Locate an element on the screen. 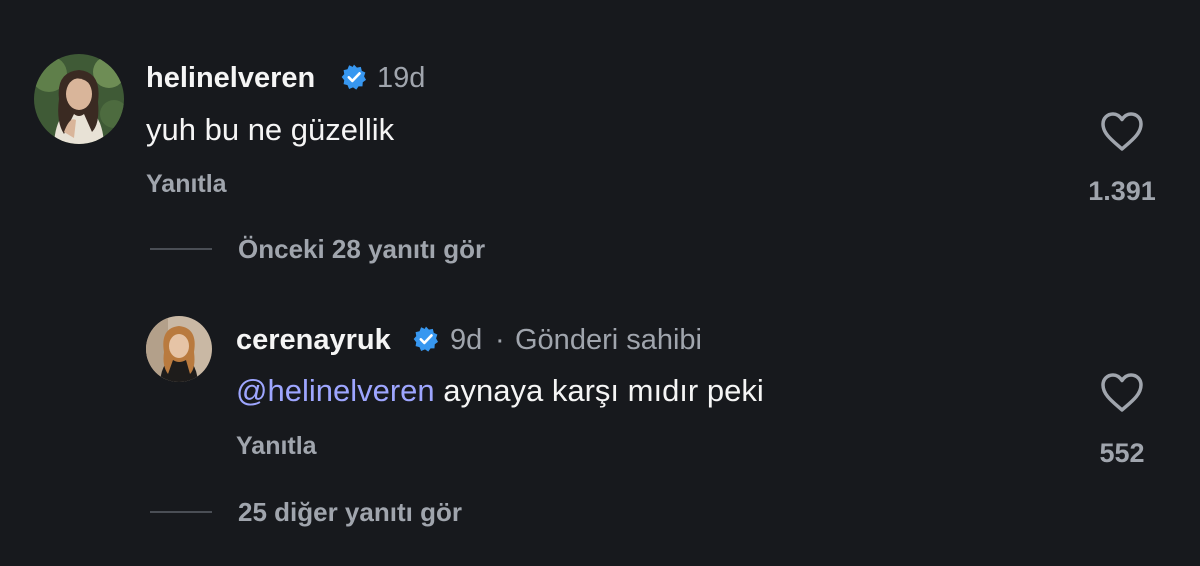  view-more-replies-button: 25 diğer yanıtı gör is located at coordinates (350, 512).